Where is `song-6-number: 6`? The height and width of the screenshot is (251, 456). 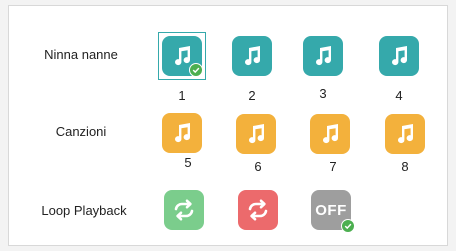
song-6-number: 6 is located at coordinates (258, 166).